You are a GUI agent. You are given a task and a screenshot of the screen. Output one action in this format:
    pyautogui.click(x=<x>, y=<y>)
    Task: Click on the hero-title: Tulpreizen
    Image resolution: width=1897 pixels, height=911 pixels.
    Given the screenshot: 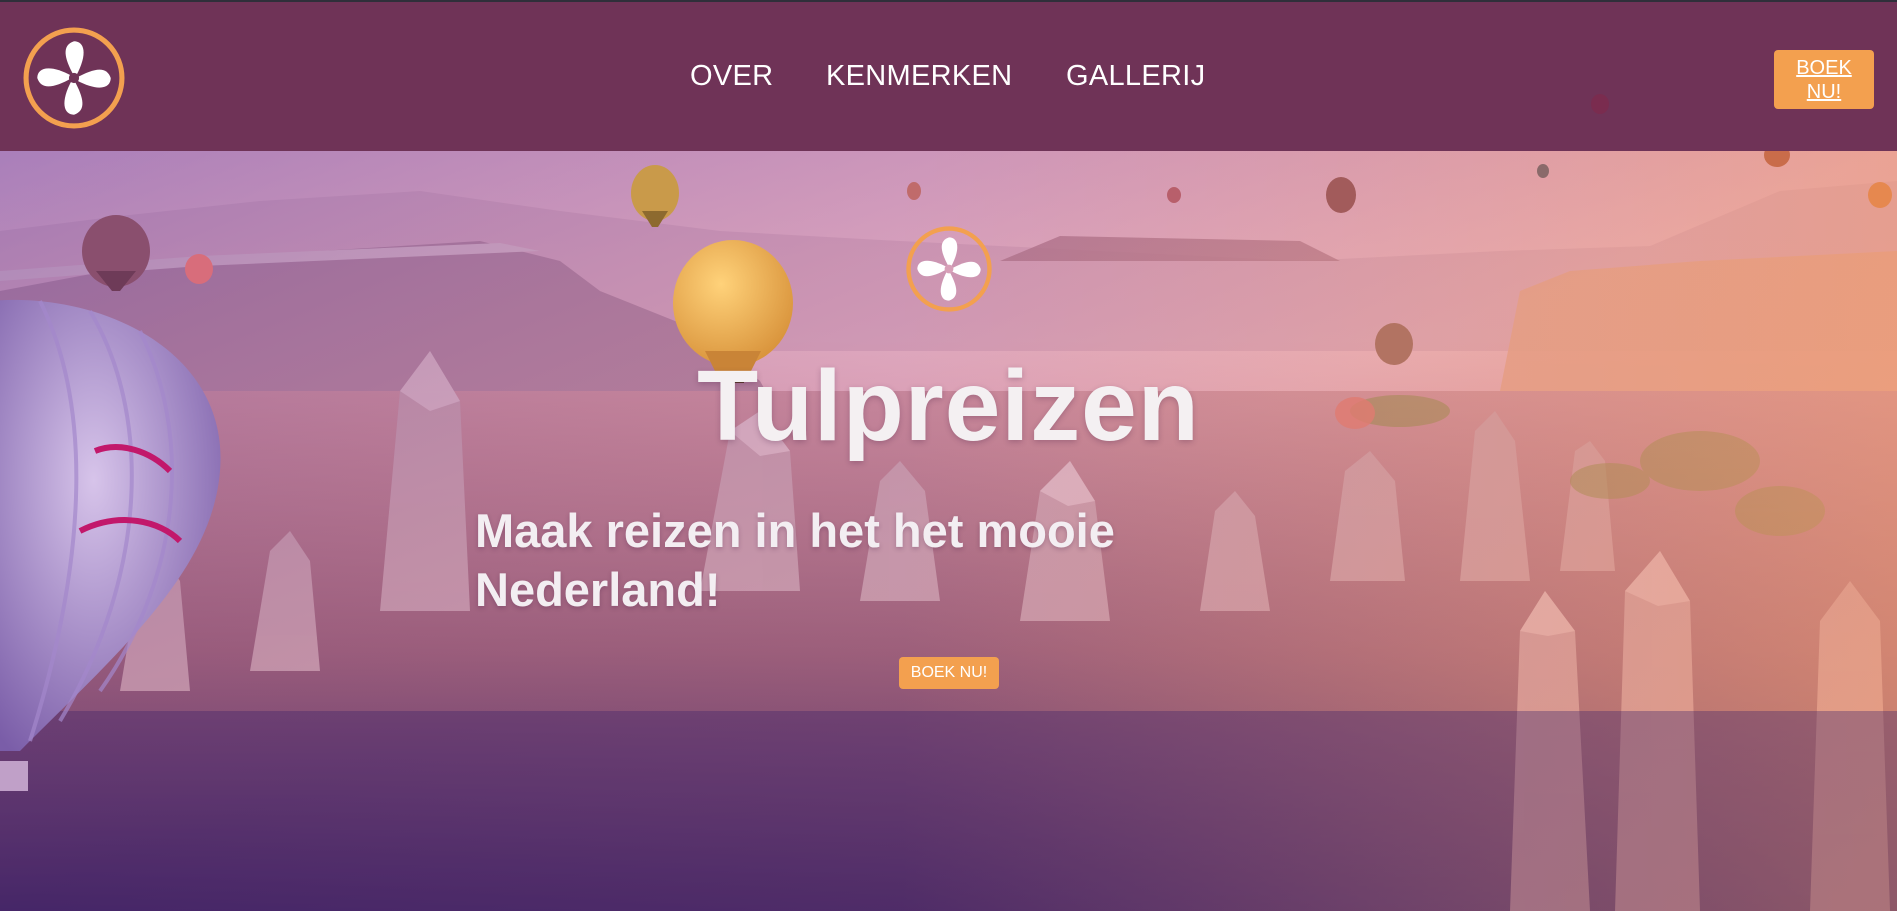 What is the action you would take?
    pyautogui.click(x=948, y=406)
    